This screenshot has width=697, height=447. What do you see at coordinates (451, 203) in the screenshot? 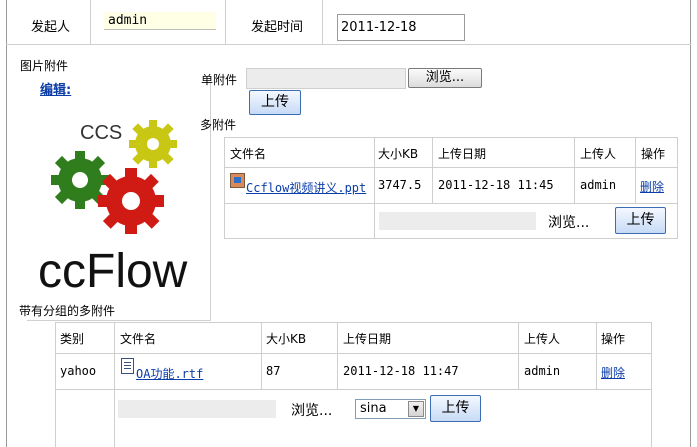
I see `multi-row-divider` at bounding box center [451, 203].